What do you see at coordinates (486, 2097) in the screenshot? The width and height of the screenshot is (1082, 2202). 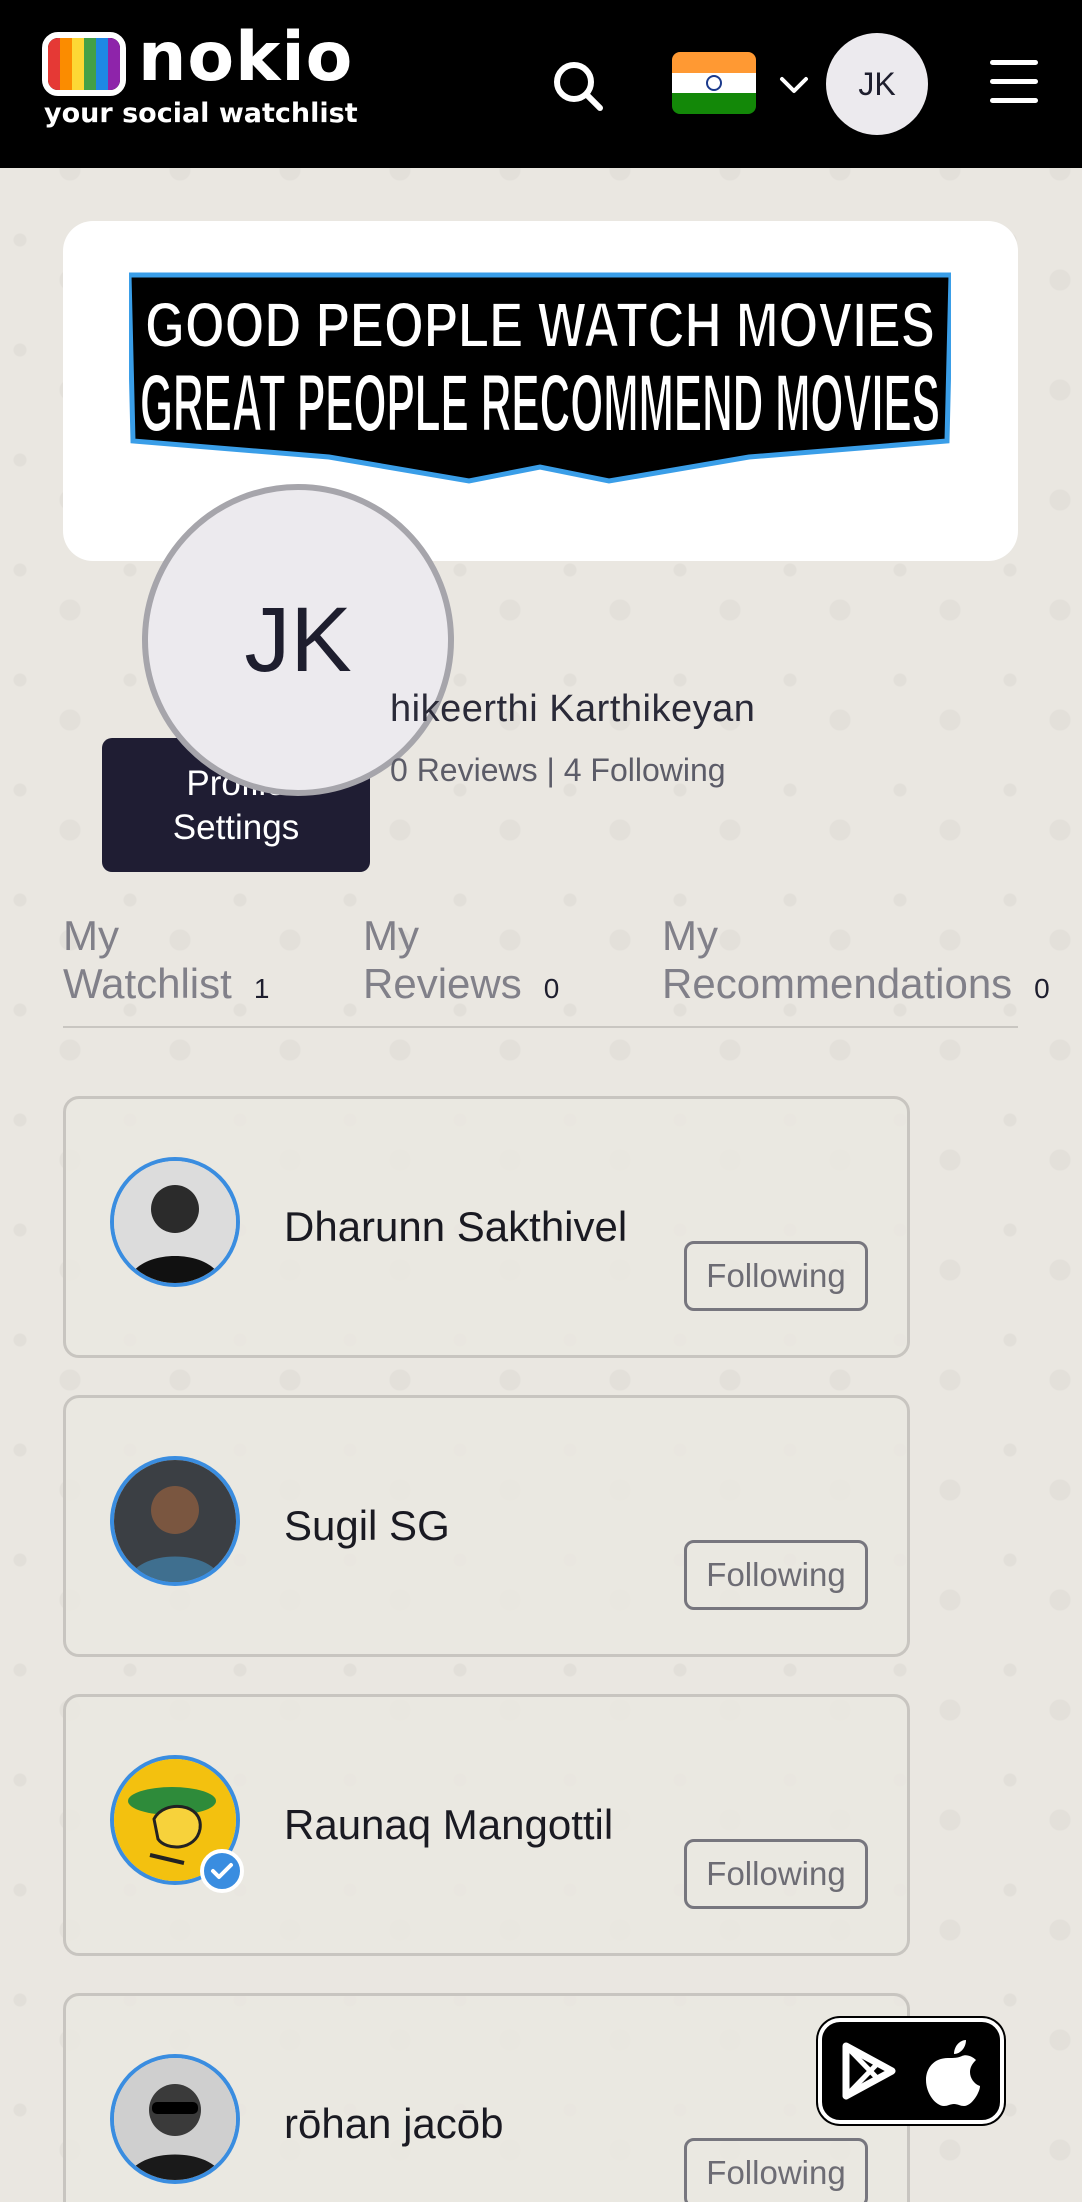 I see `following-card: rōhan jacōb Following` at bounding box center [486, 2097].